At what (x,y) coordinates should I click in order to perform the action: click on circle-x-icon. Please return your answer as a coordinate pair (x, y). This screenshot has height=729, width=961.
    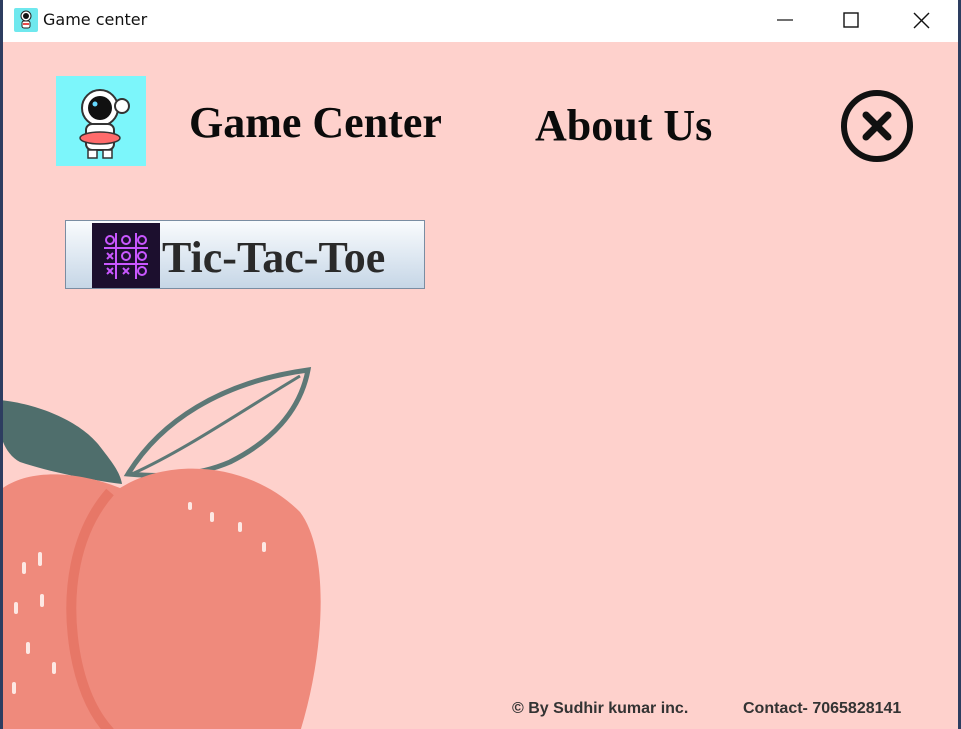
    Looking at the image, I should click on (877, 126).